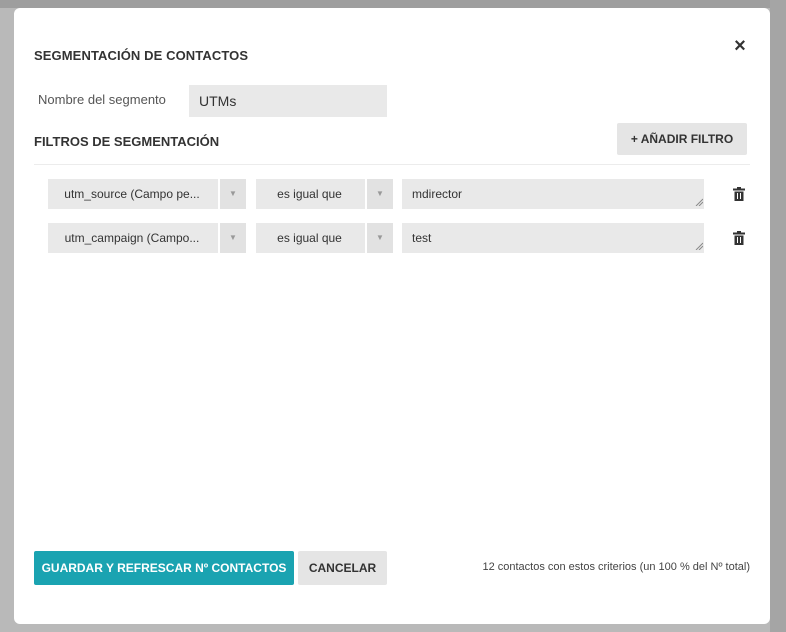 The height and width of the screenshot is (632, 786). Describe the element at coordinates (778, 316) in the screenshot. I see `backdrop-right-edge` at that location.